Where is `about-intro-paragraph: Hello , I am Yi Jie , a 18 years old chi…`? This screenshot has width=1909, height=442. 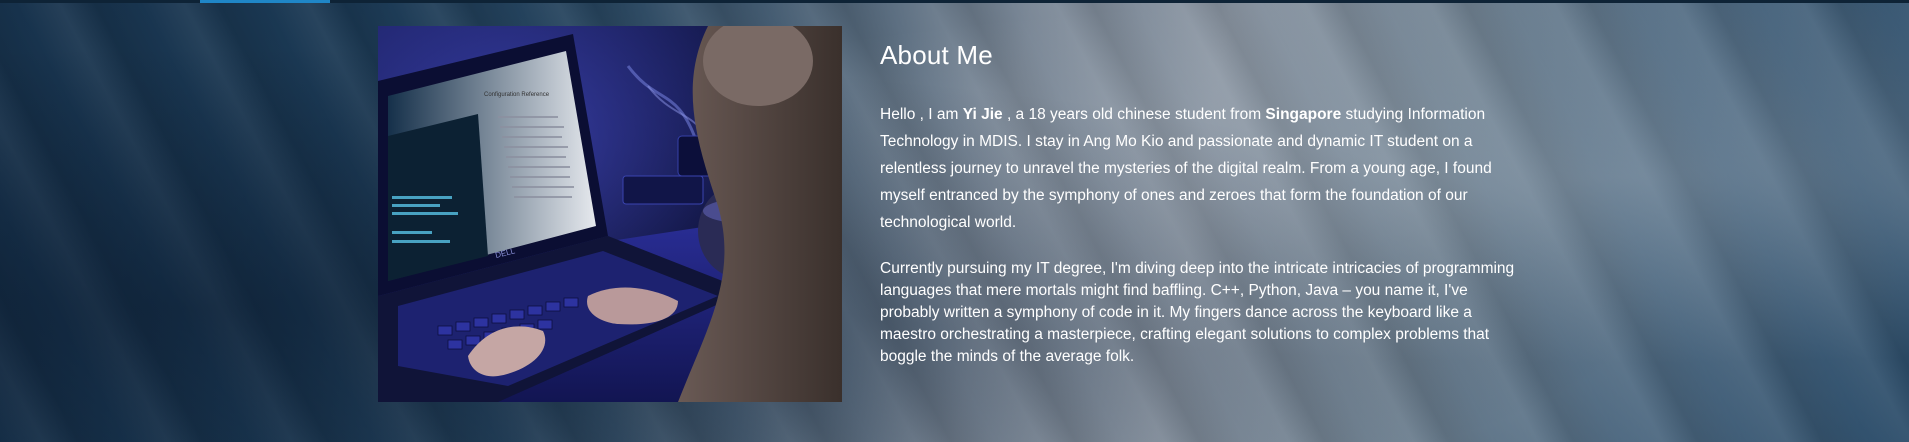 about-intro-paragraph: Hello , I am Yi Jie , a 18 years old chi… is located at coordinates (1200, 168).